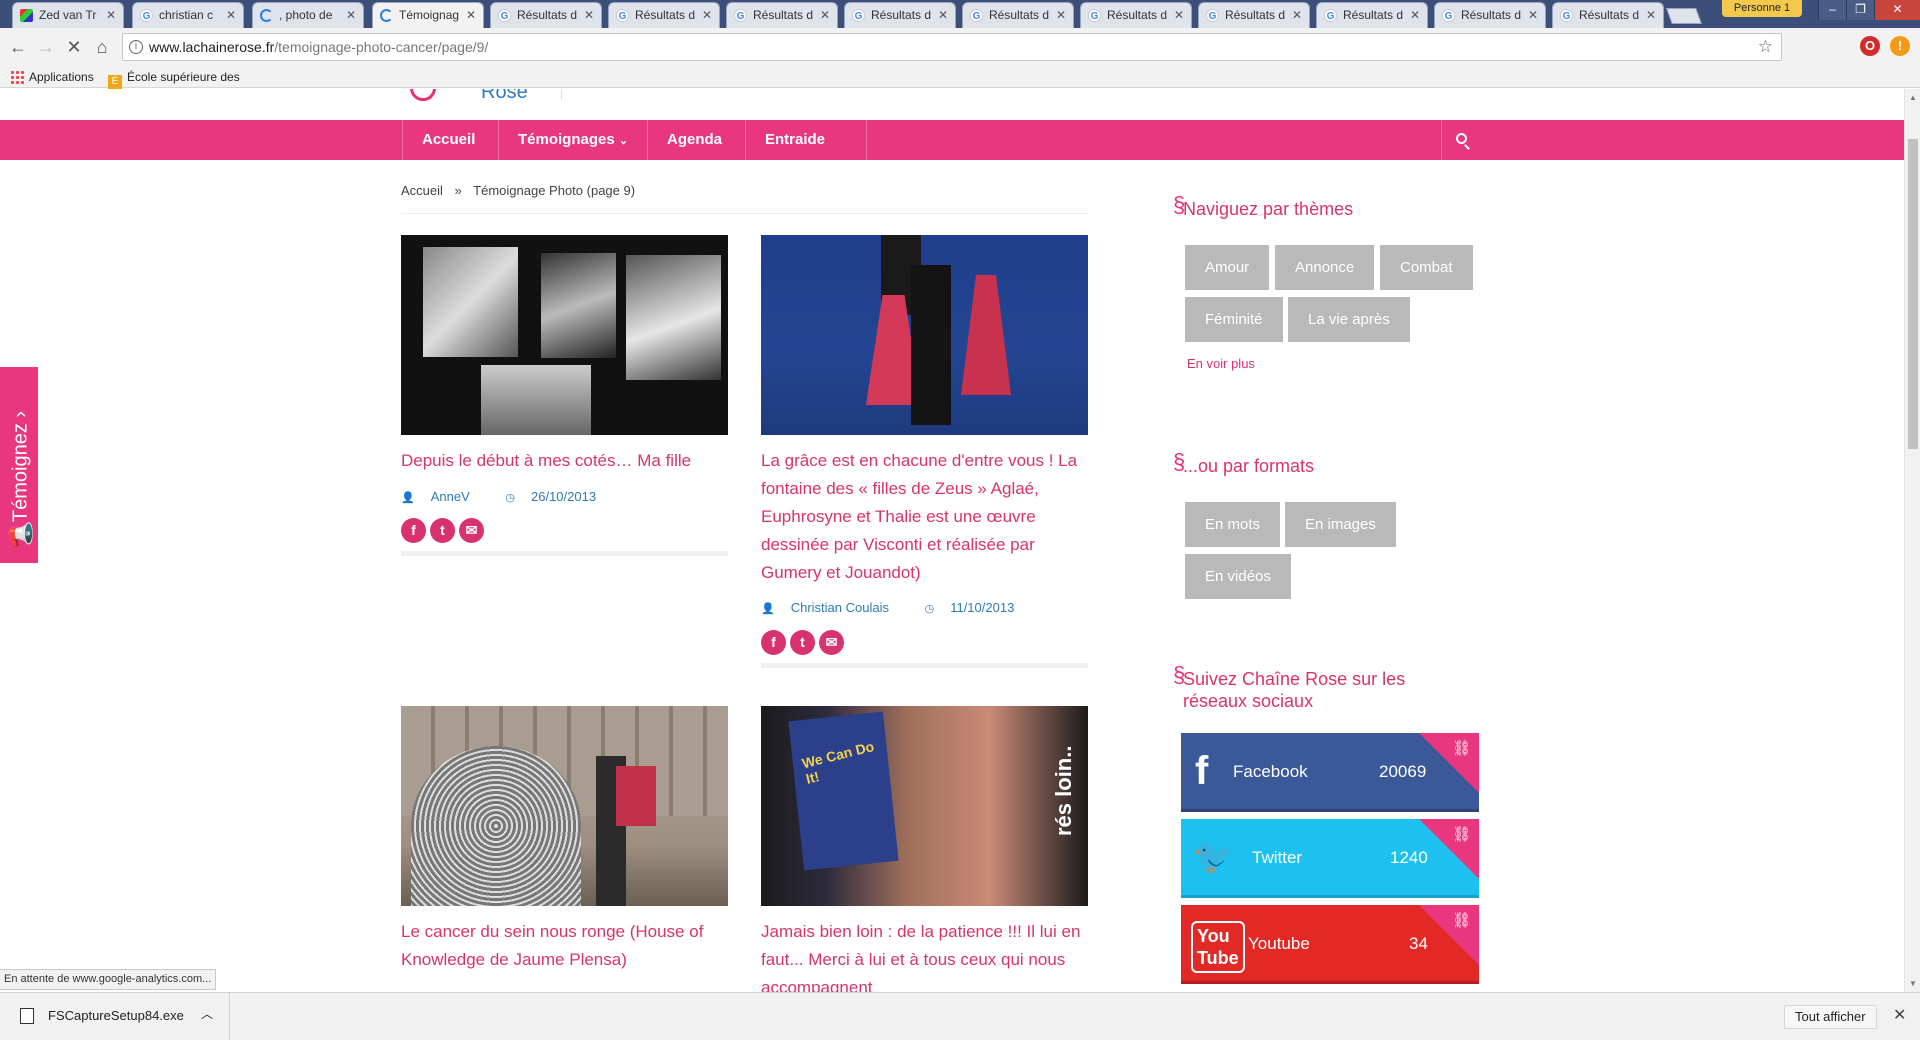 Image resolution: width=1920 pixels, height=1040 pixels. What do you see at coordinates (1897, 10) in the screenshot?
I see `close-window-button: ✕` at bounding box center [1897, 10].